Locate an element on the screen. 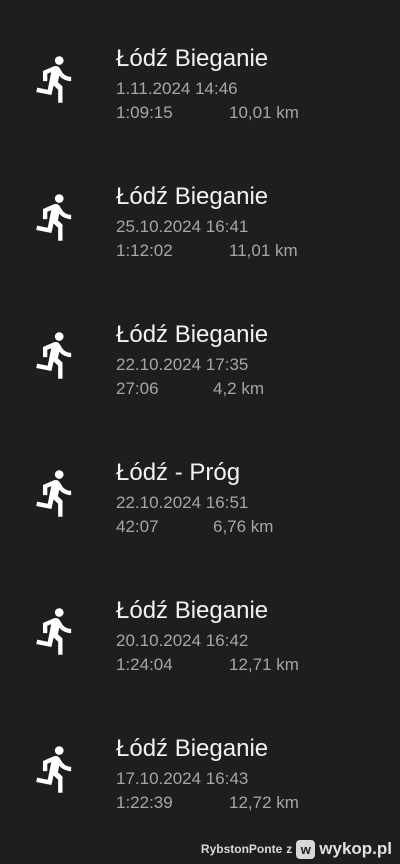  wykop-logo-icon: w is located at coordinates (306, 849).